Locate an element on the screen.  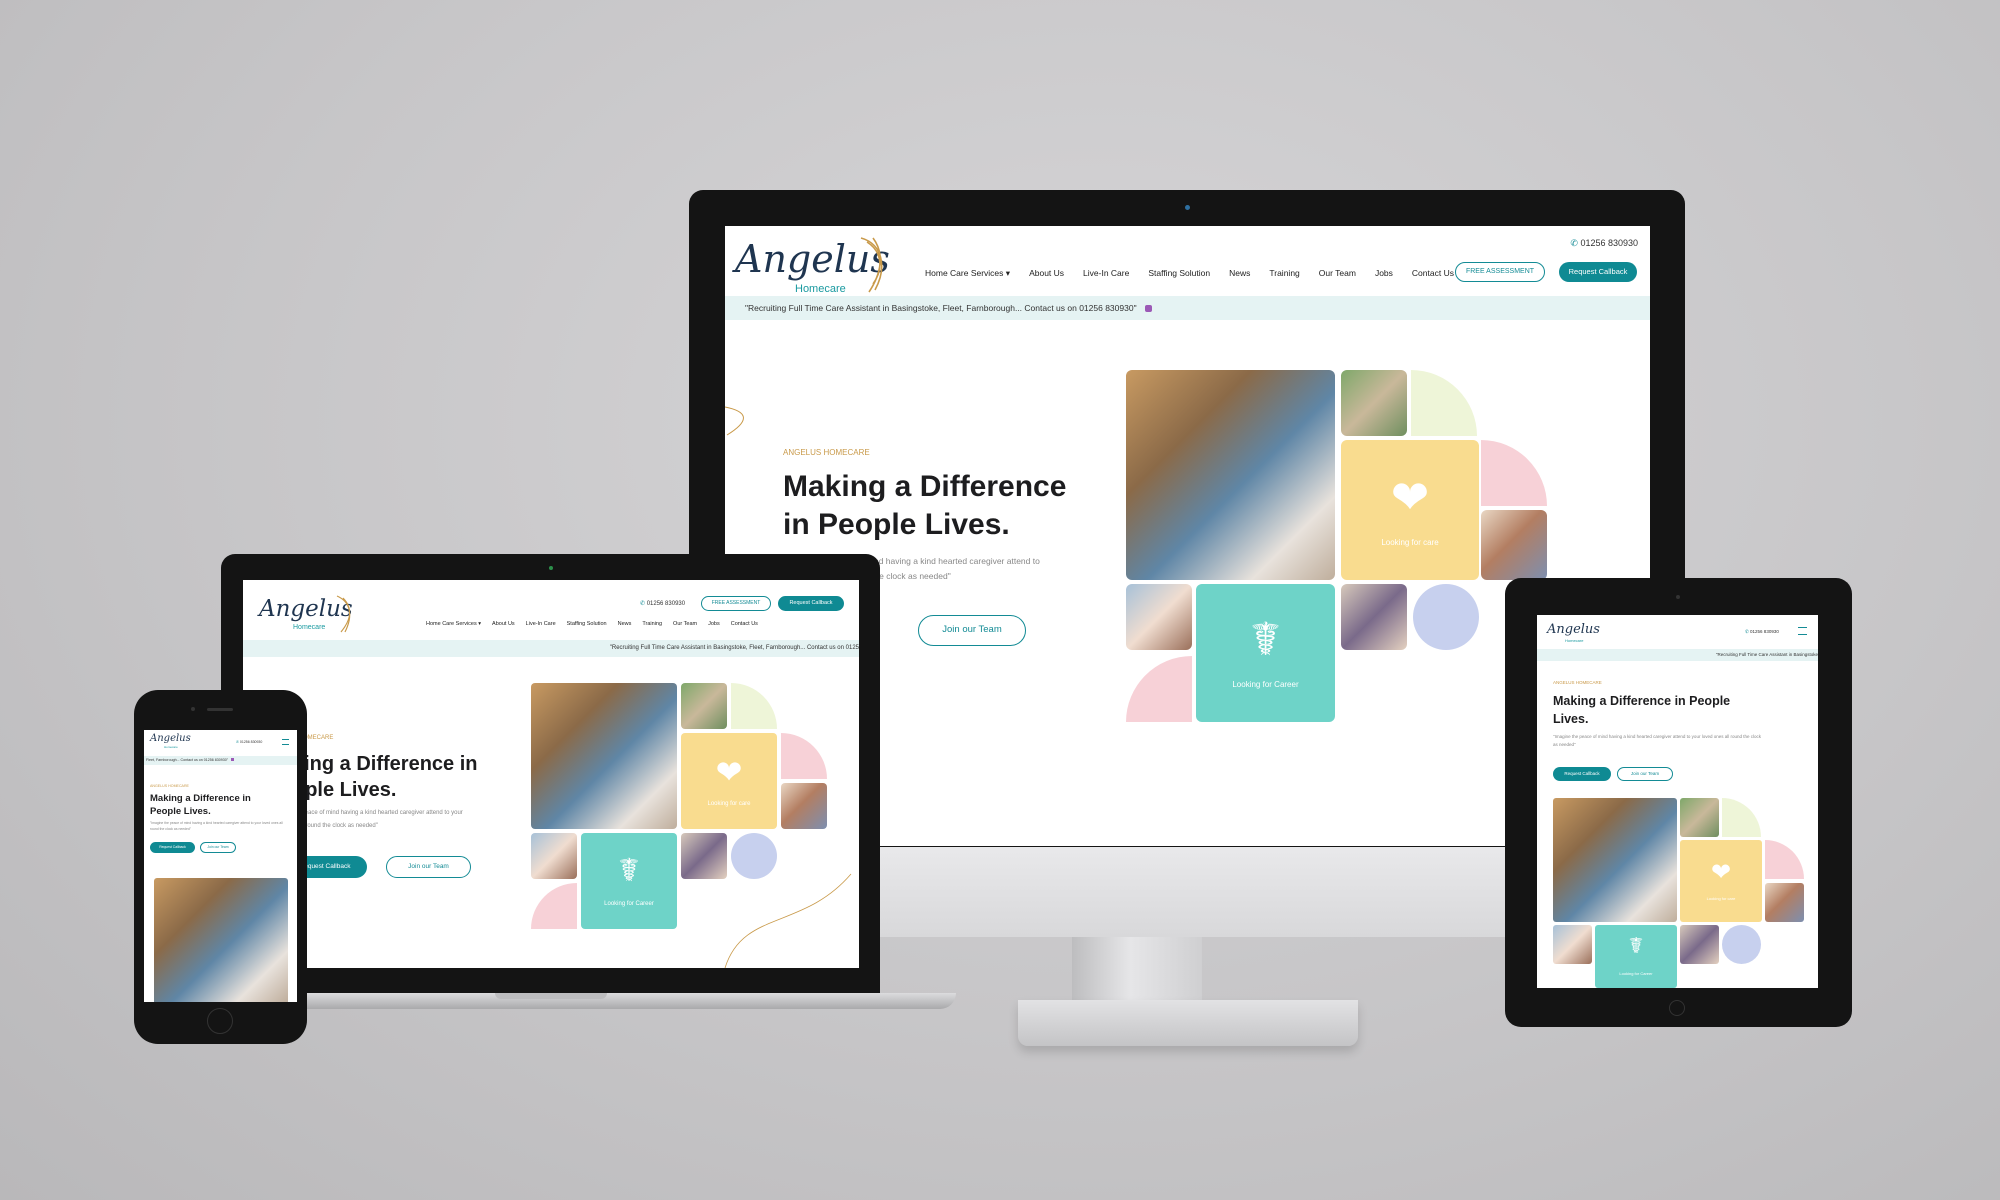
request-callback-button: Request Callback is located at coordinates (1598, 272).